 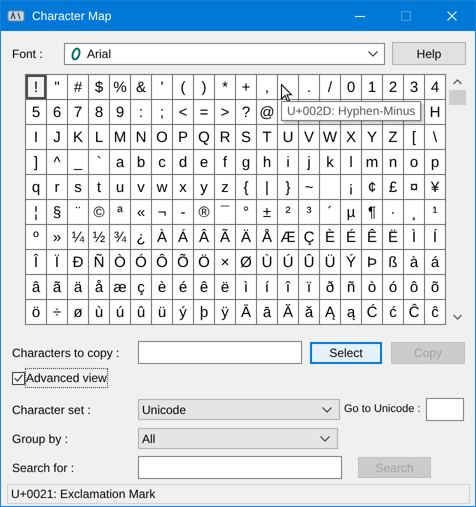 I want to click on character-cell: Æ, so click(x=288, y=237).